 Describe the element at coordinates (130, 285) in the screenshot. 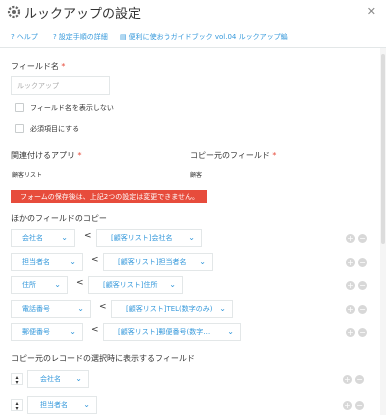

I see `copy-source-value: [顧客リスト]住所` at that location.